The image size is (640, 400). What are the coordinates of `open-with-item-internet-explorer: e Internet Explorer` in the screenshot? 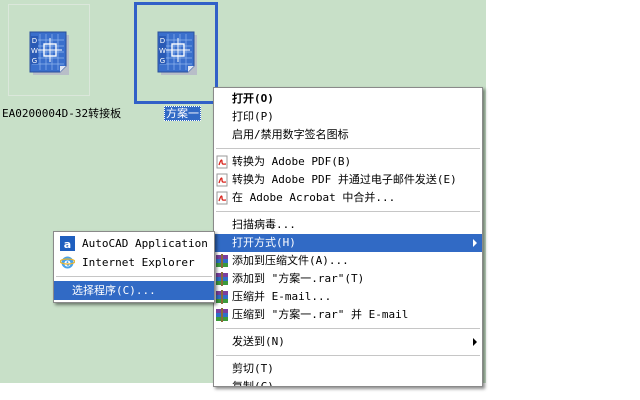 It's located at (134, 262).